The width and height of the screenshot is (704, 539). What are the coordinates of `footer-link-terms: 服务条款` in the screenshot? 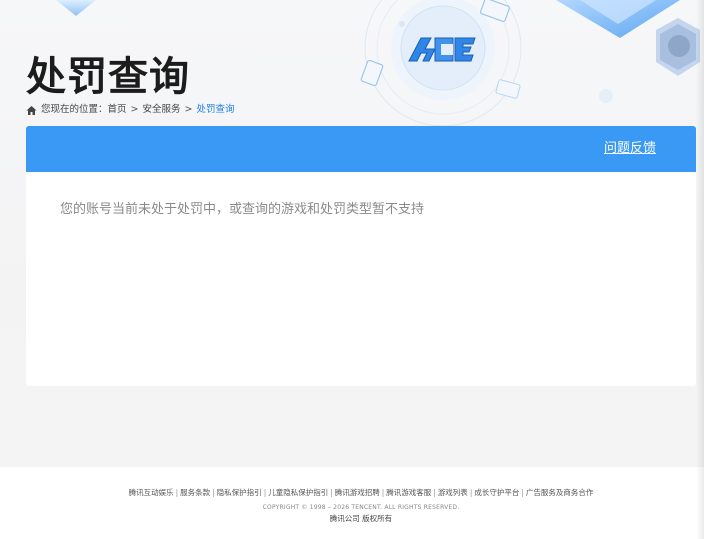 It's located at (195, 492).